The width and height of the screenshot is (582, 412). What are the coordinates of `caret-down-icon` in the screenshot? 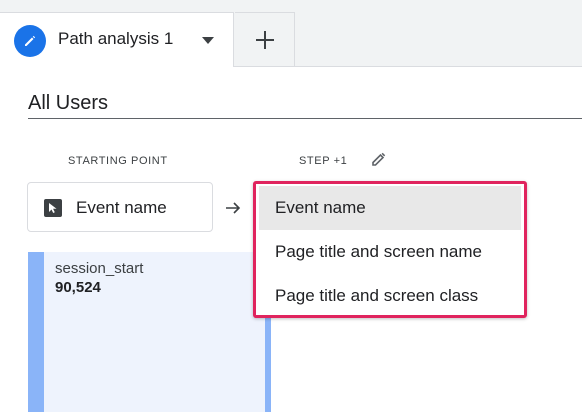 It's located at (208, 40).